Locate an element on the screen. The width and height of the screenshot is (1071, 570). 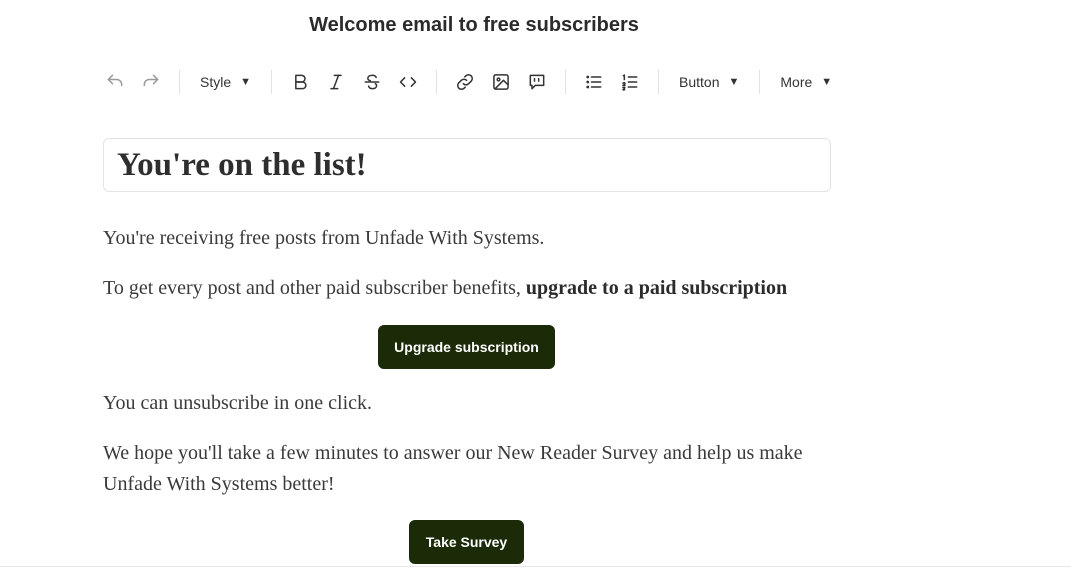
paragraph-unsubscribe: You can unsubscribe in one click. is located at coordinates (237, 403).